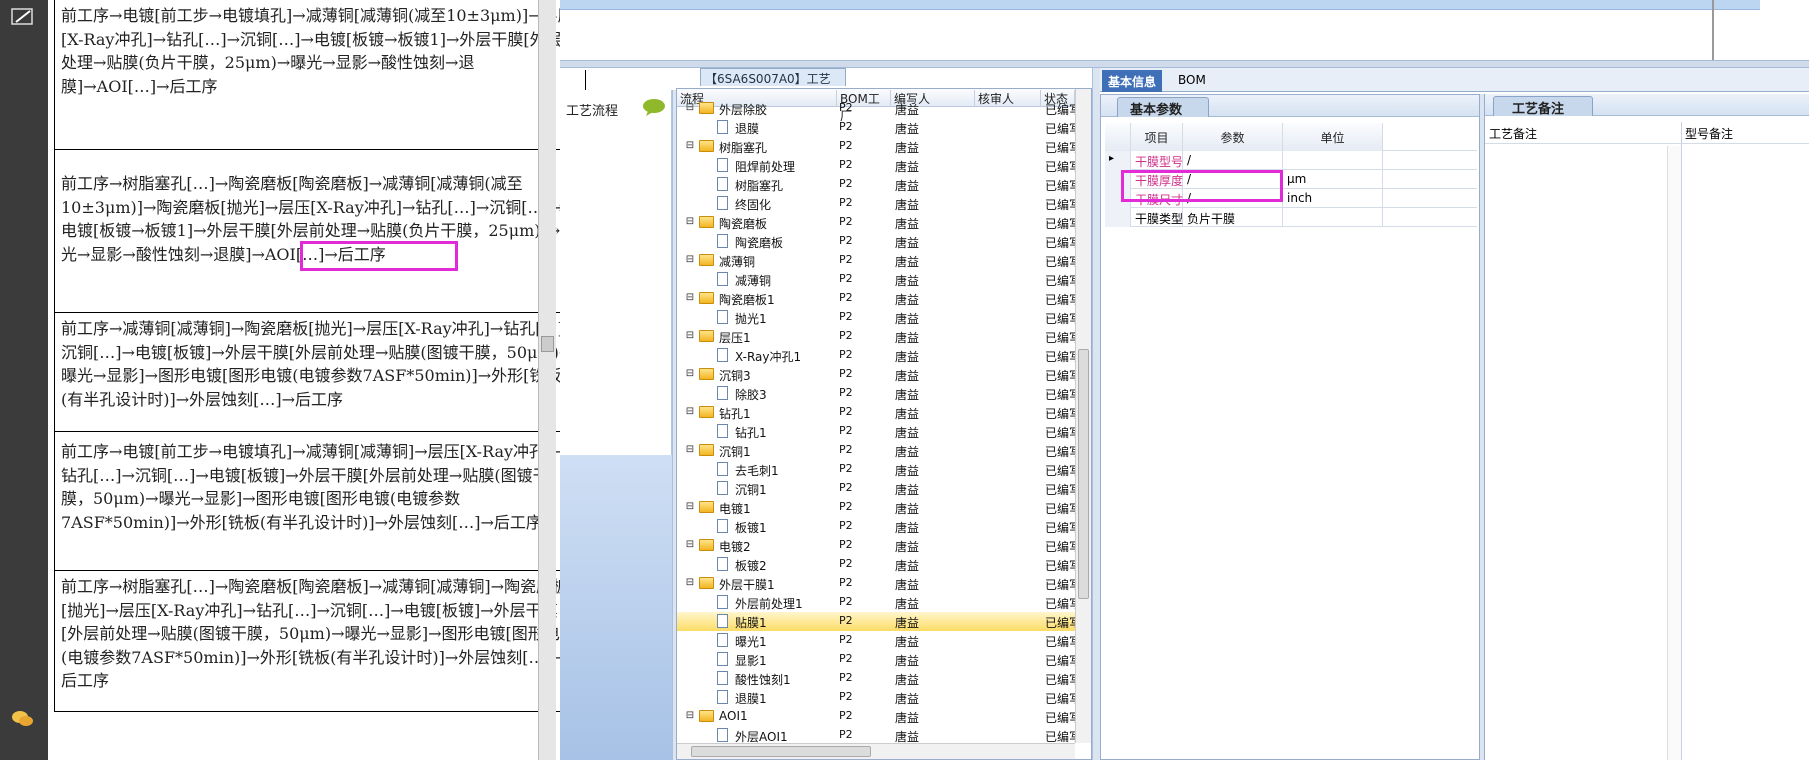 The width and height of the screenshot is (1809, 760). Describe the element at coordinates (1333, 137) in the screenshot. I see `col-header-unit: 单位` at that location.